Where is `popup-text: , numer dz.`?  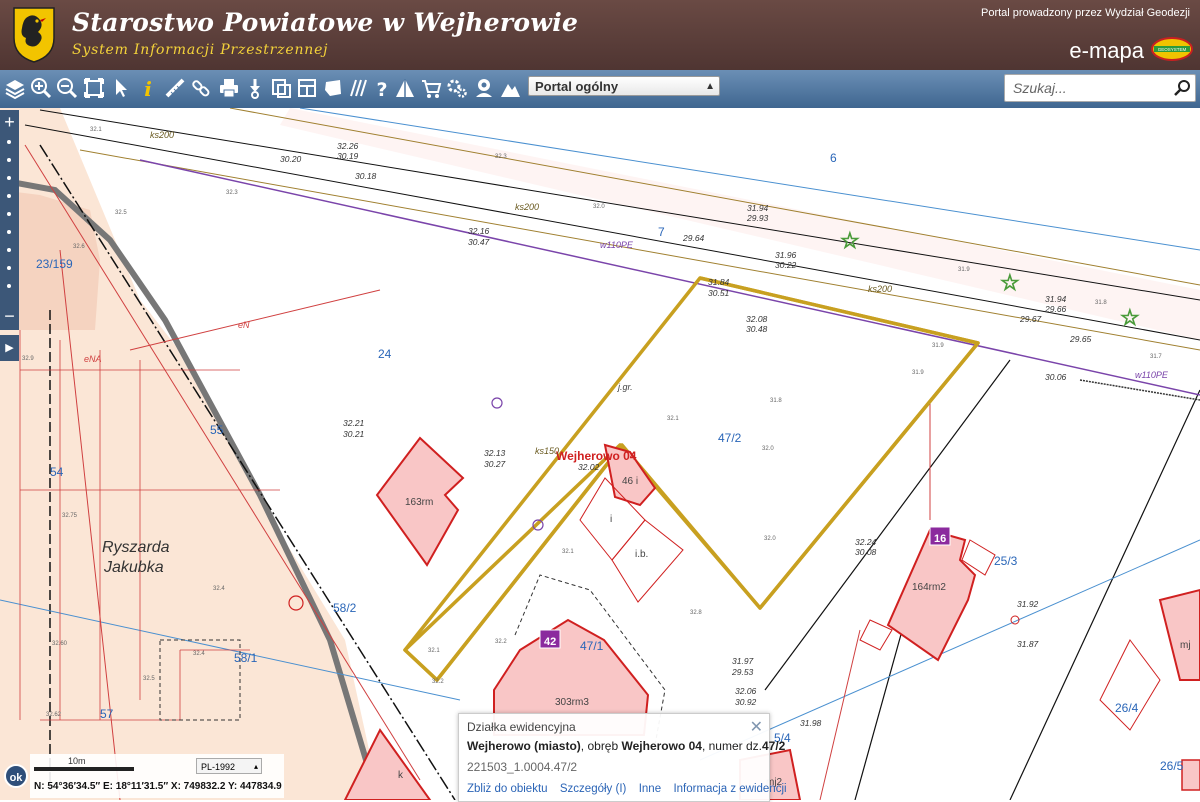
popup-text: , numer dz. is located at coordinates (731, 746).